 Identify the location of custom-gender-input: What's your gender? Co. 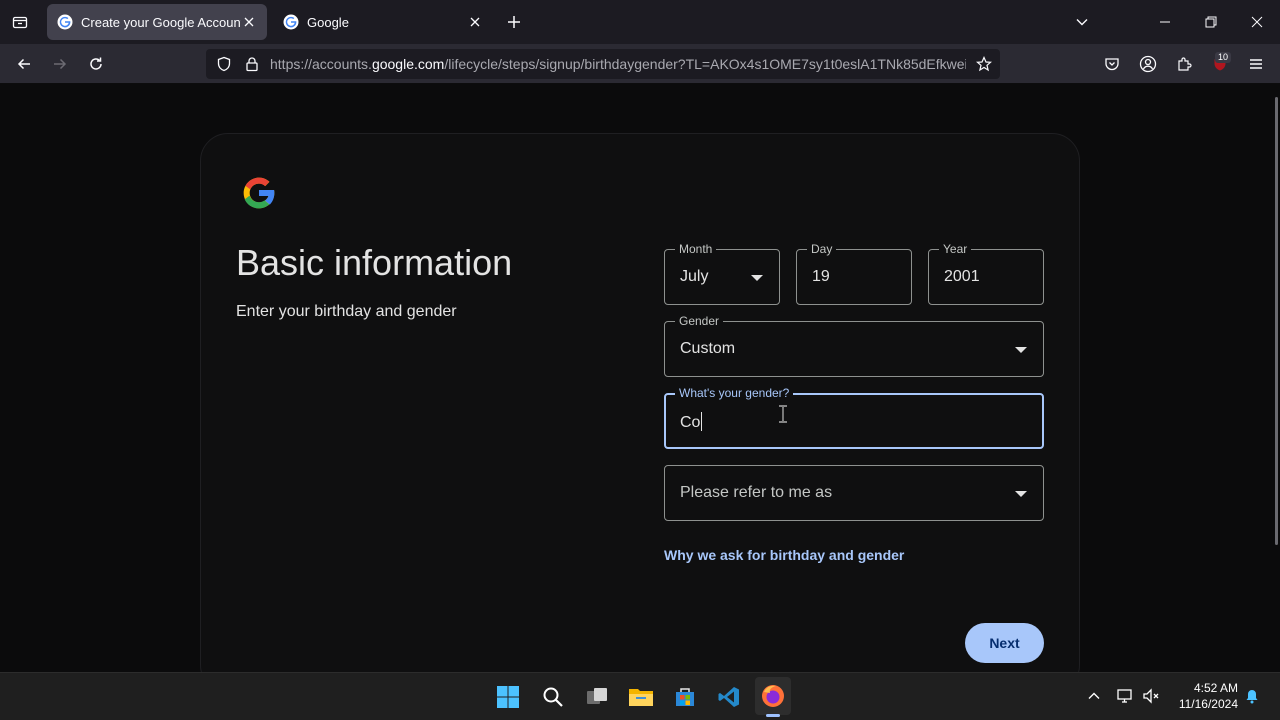
(854, 417).